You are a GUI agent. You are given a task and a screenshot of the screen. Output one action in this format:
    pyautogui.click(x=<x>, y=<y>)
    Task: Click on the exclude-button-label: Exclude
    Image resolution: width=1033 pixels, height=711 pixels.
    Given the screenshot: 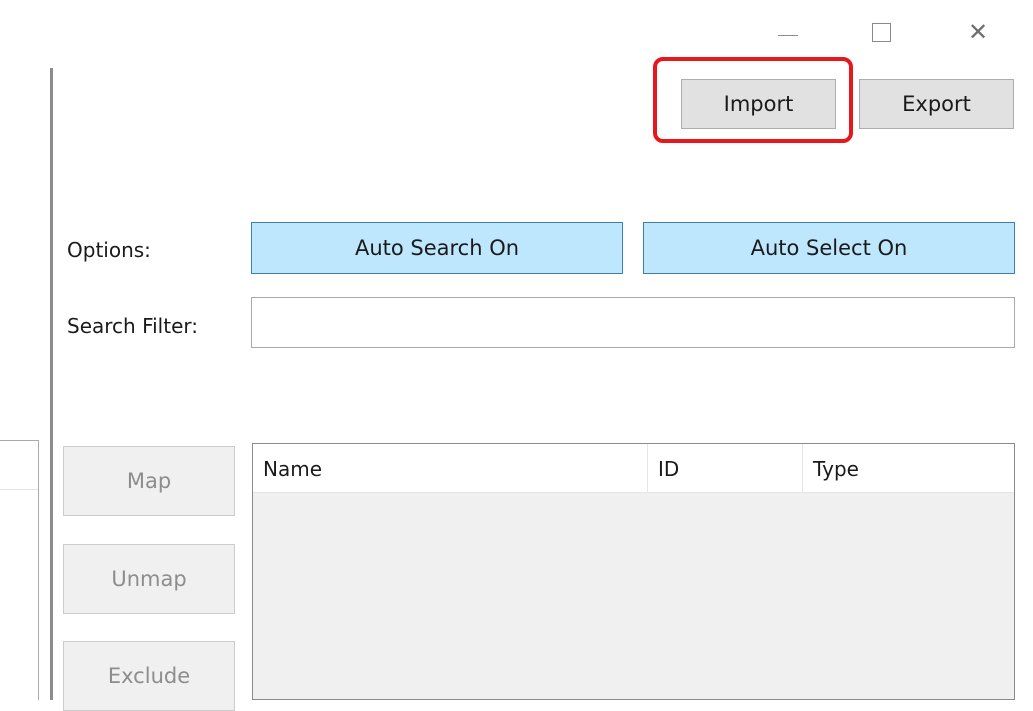 What is the action you would take?
    pyautogui.click(x=149, y=676)
    